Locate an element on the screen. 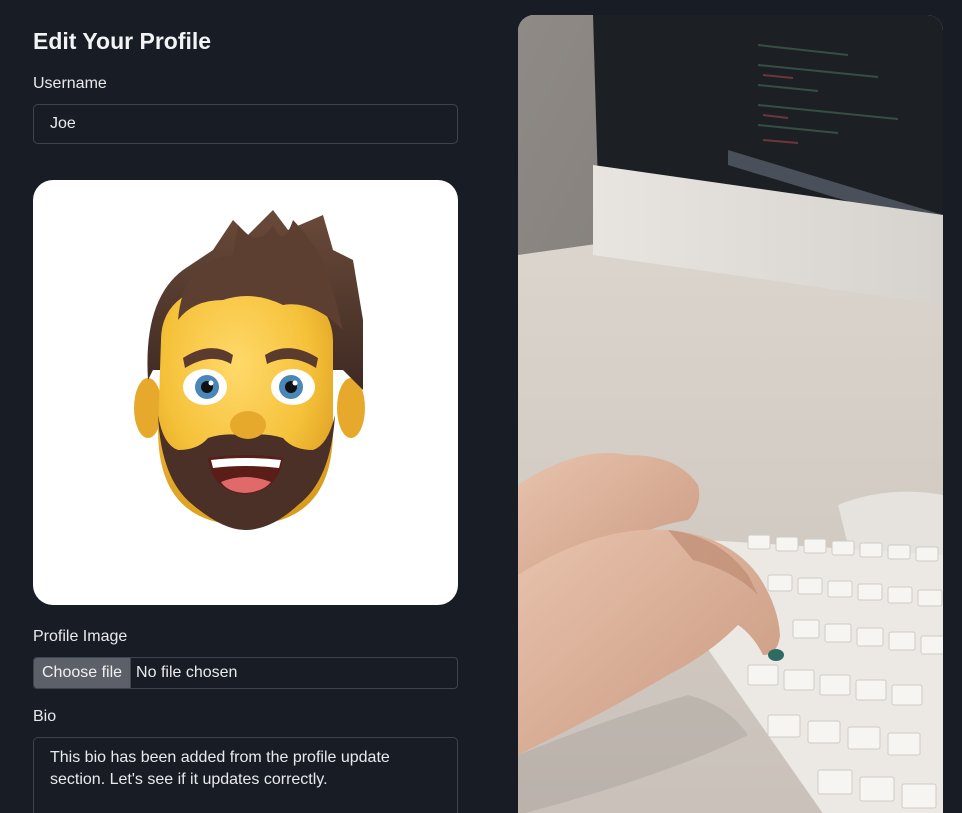 This screenshot has height=813, width=962. profile-image-file-input: Choose file No file chosen is located at coordinates (245, 673).